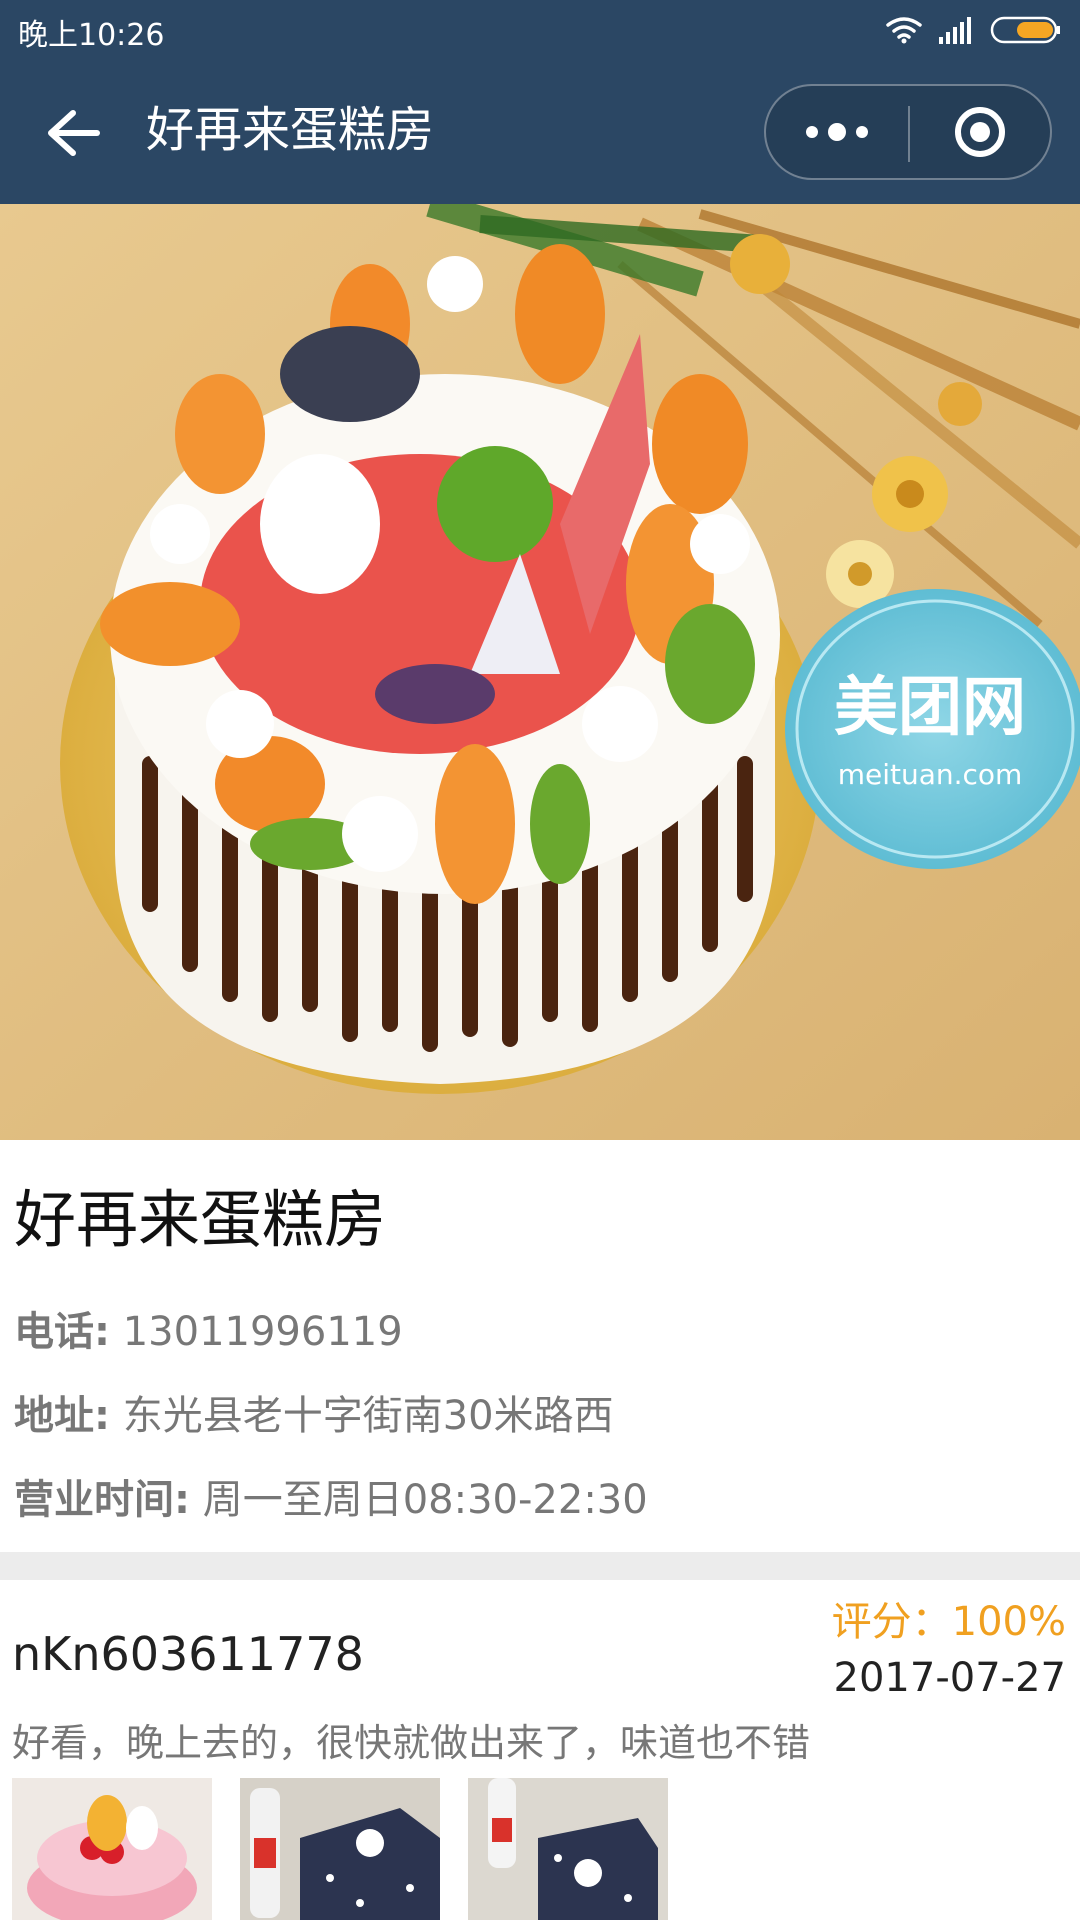 This screenshot has height=1920, width=1080. I want to click on hours-label: 营业时间:, so click(102, 1500).